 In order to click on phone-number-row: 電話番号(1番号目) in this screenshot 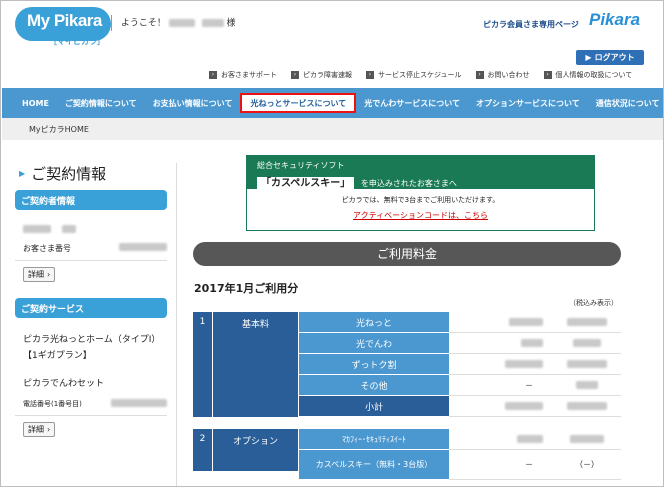, I will do `click(91, 404)`.